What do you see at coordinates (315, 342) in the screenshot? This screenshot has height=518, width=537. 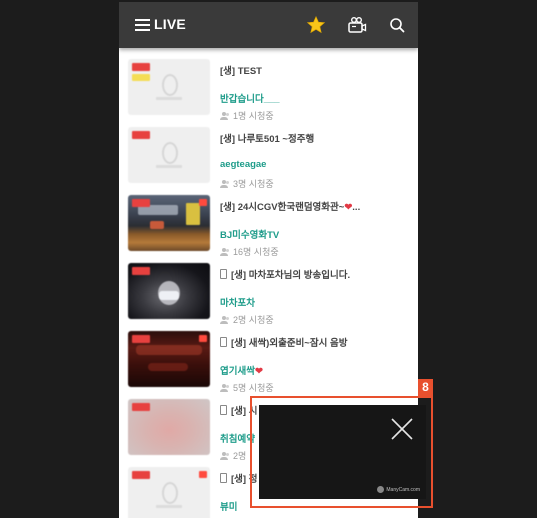 I see `broadcast-title: [생] 새싹)외출준비~잠시 음방` at bounding box center [315, 342].